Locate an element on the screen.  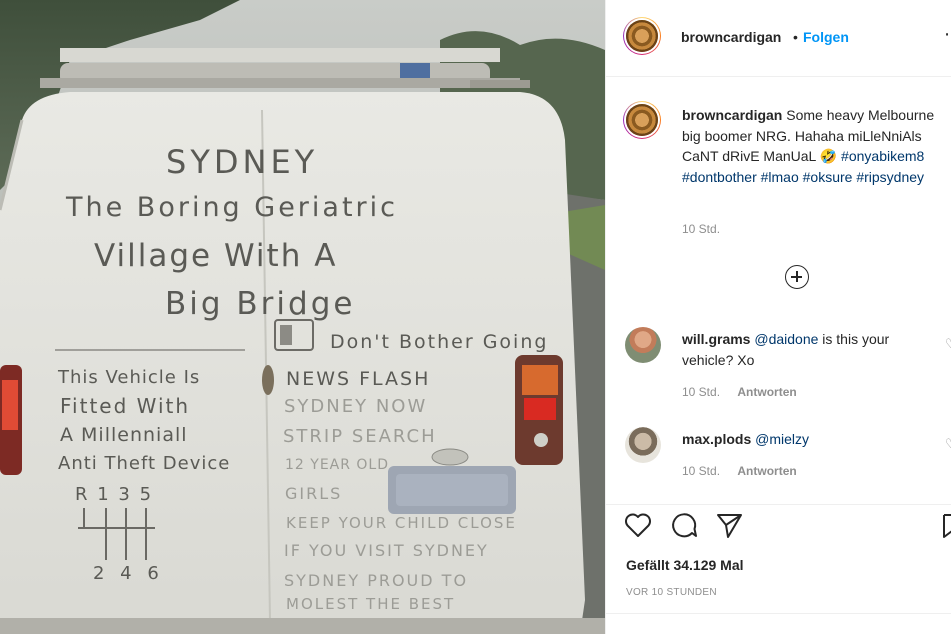
van-text-right-9: MOLEST THE BEST is located at coordinates (370, 604).